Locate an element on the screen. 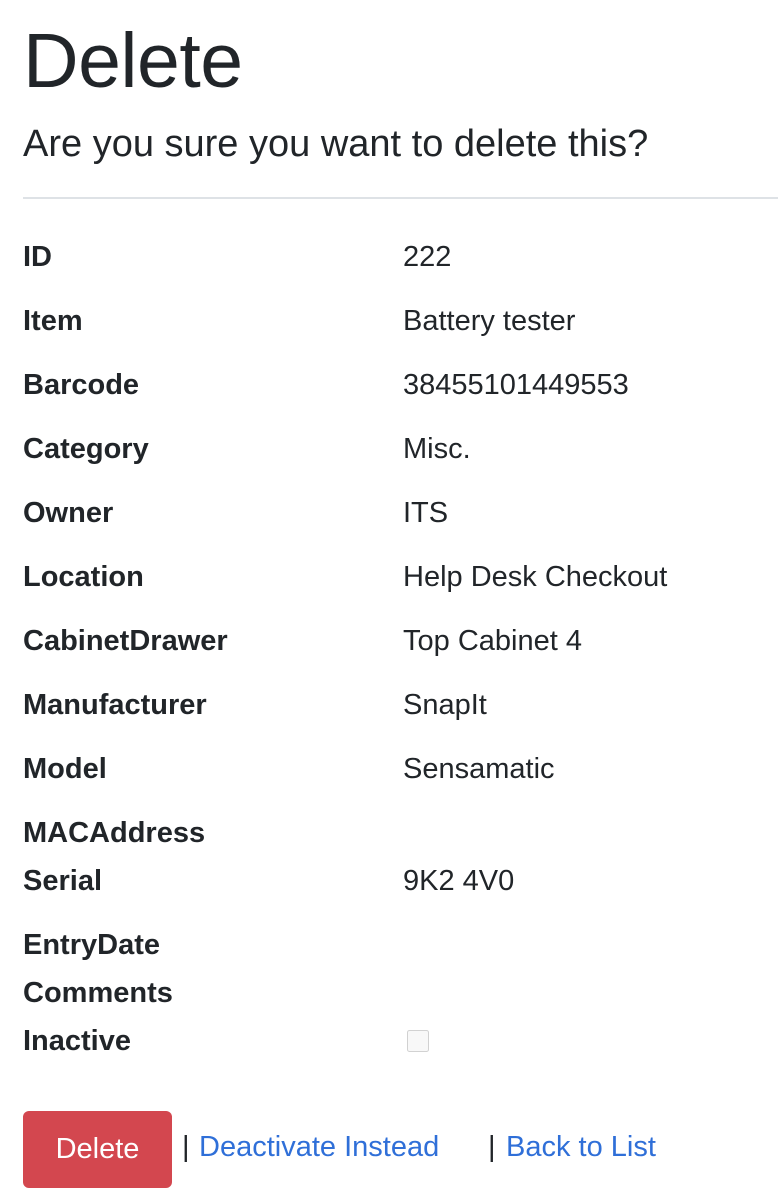 The width and height of the screenshot is (778, 1204). inactive-checkbox is located at coordinates (418, 1041).